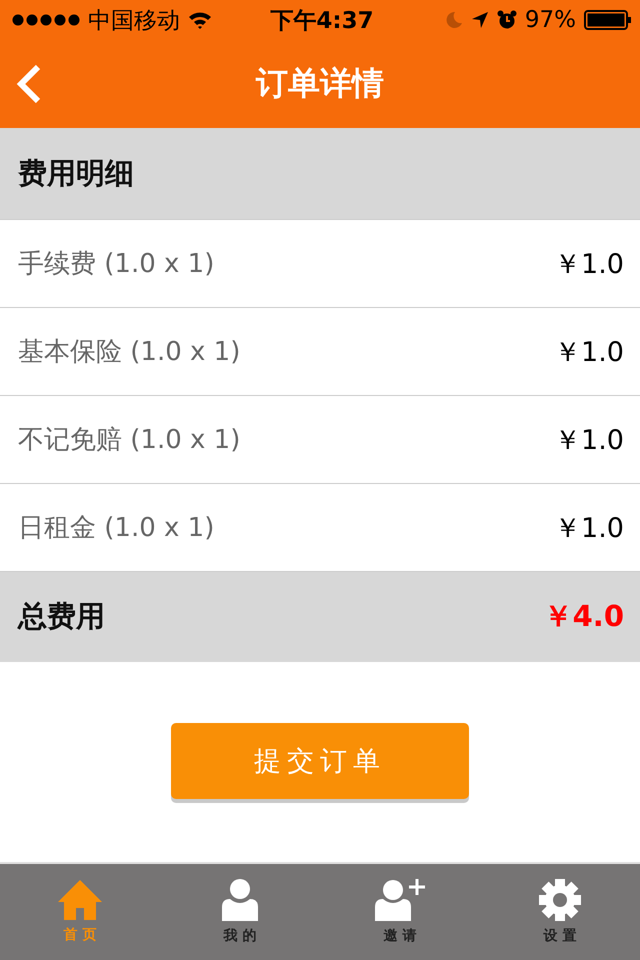 The height and width of the screenshot is (960, 640). I want to click on tab-item: 首 页, so click(80, 912).